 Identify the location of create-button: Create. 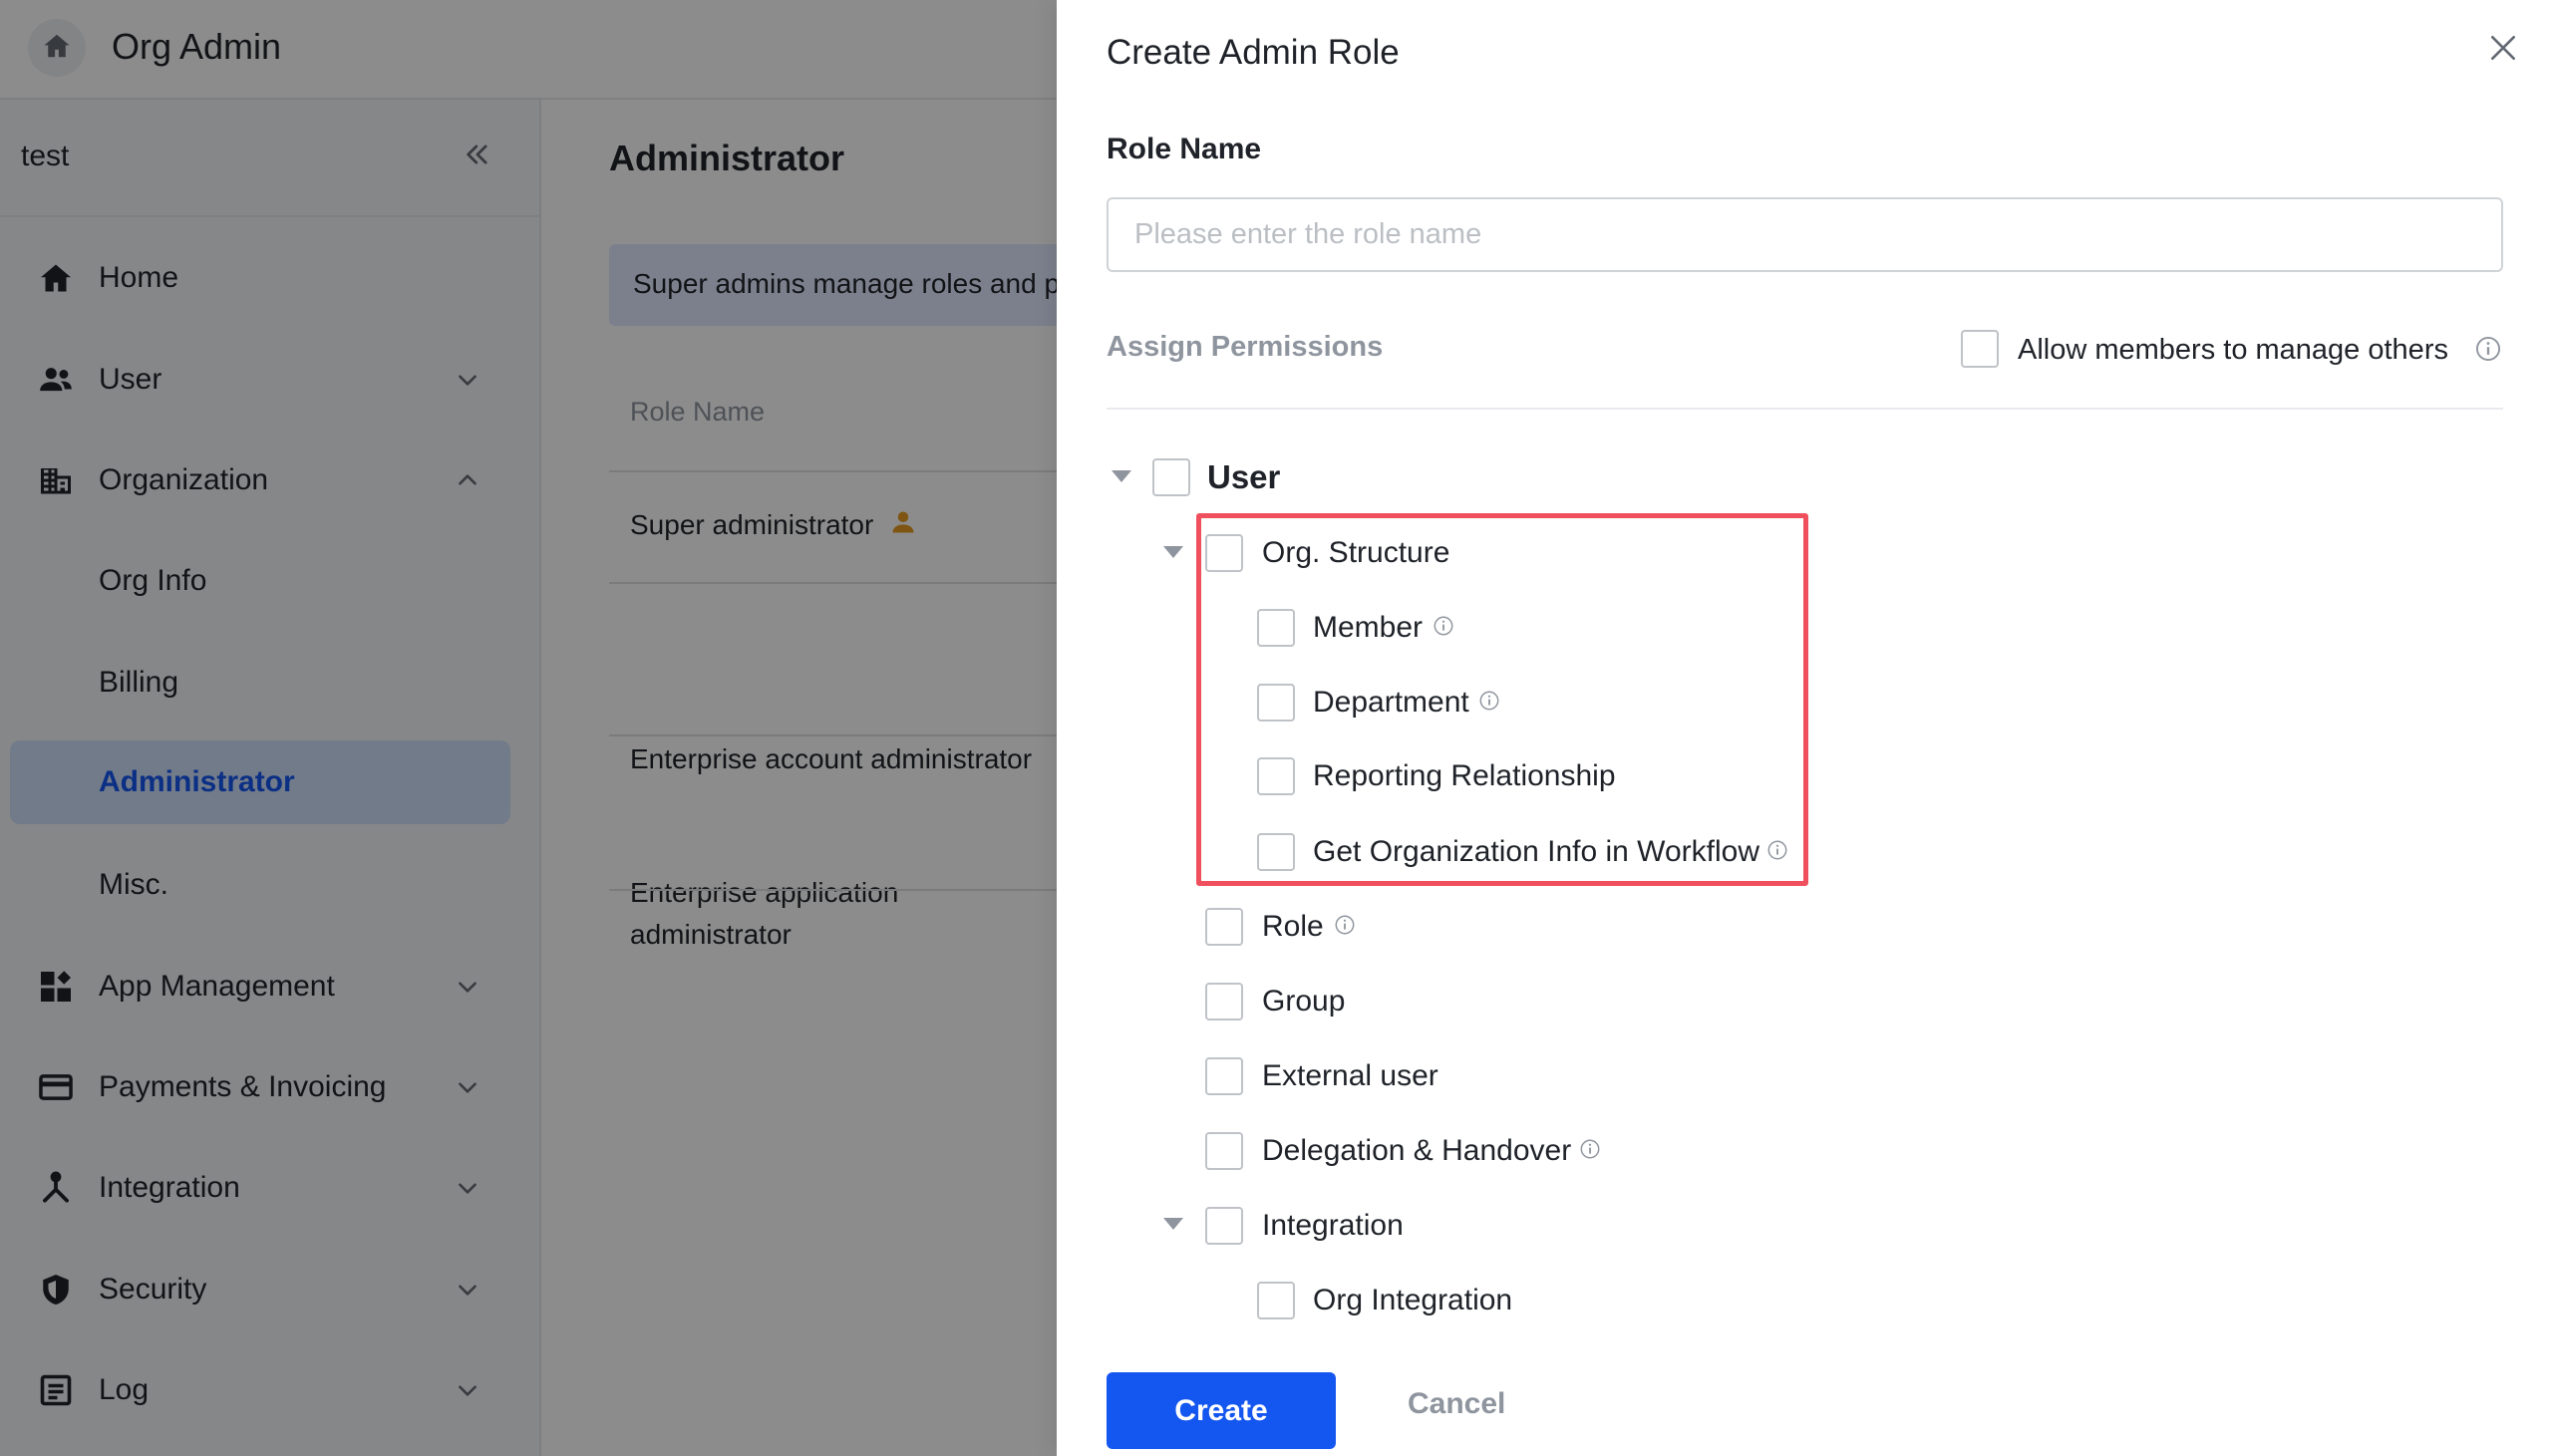
(1221, 1410).